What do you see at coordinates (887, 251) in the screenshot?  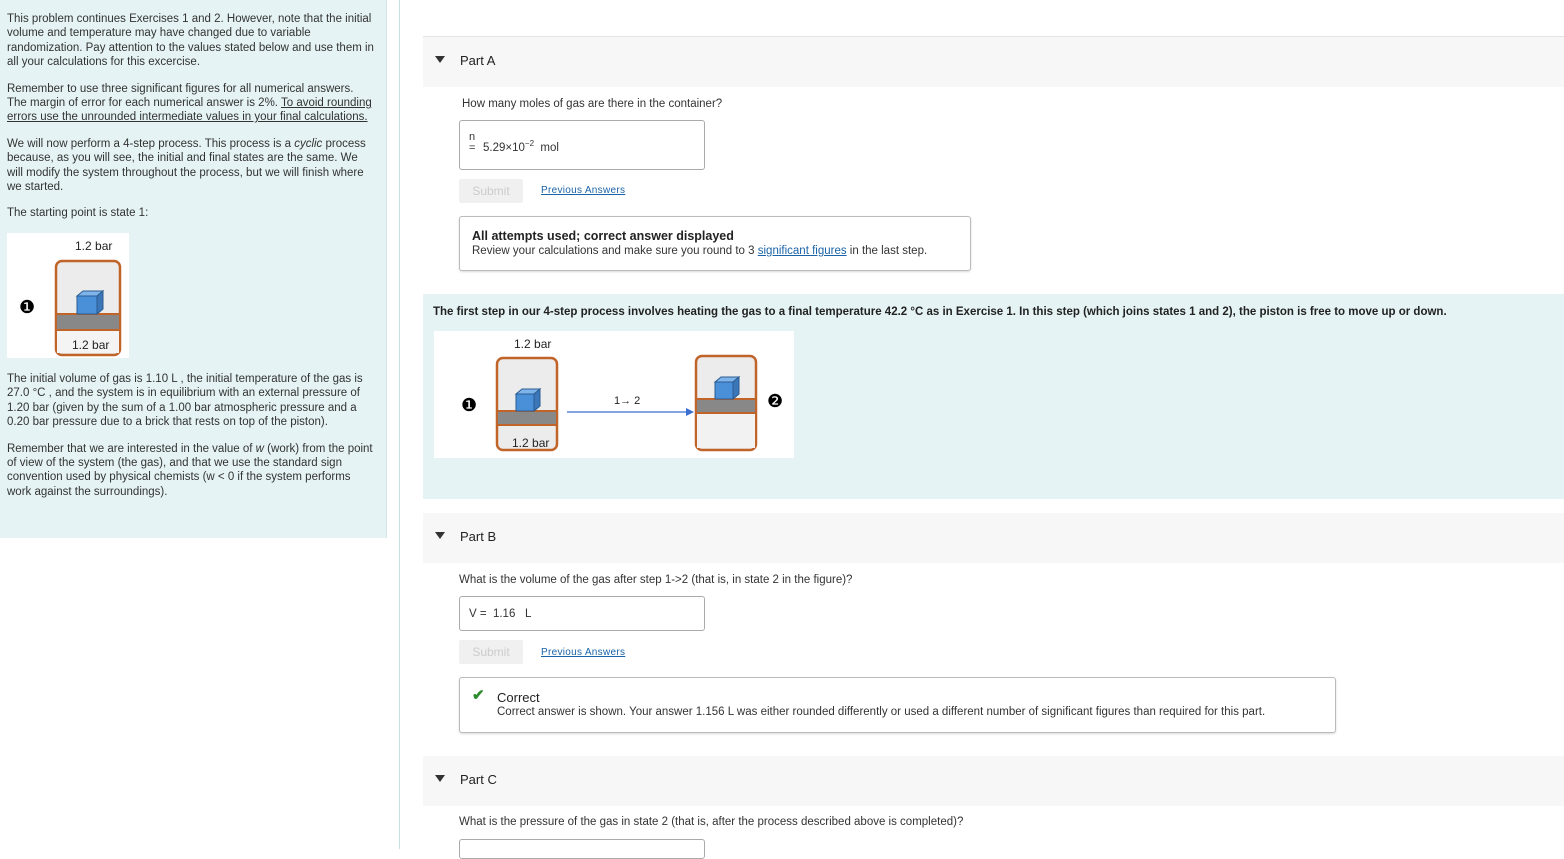 I see `feedback-text-b: in the last step.` at bounding box center [887, 251].